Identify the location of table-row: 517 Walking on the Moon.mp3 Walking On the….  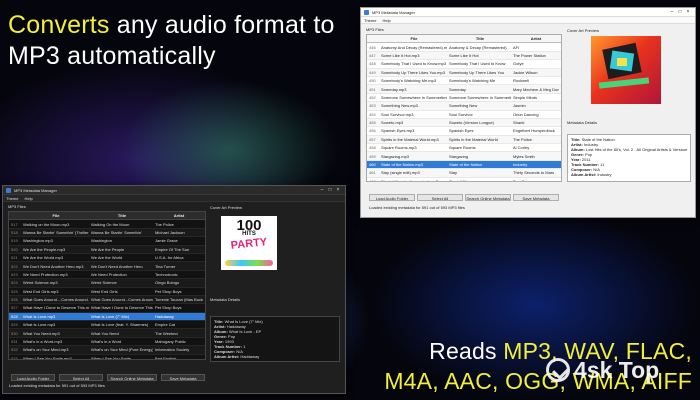
(107, 224).